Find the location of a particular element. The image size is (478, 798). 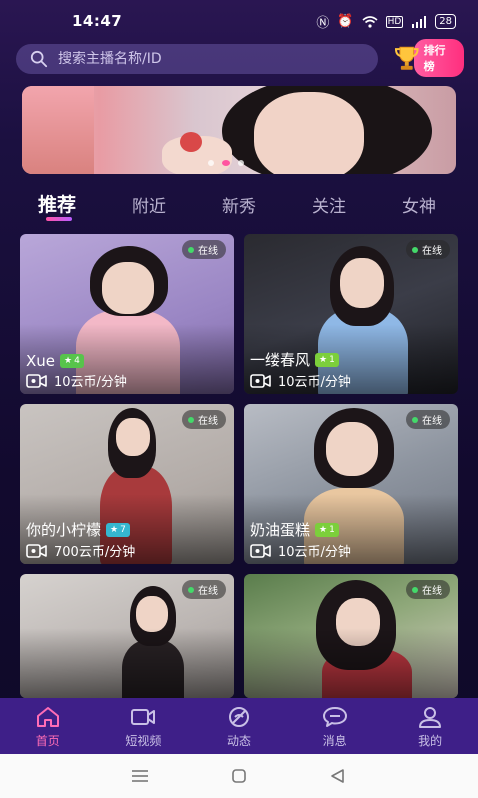

tab-nearby: 附近 is located at coordinates (149, 204).